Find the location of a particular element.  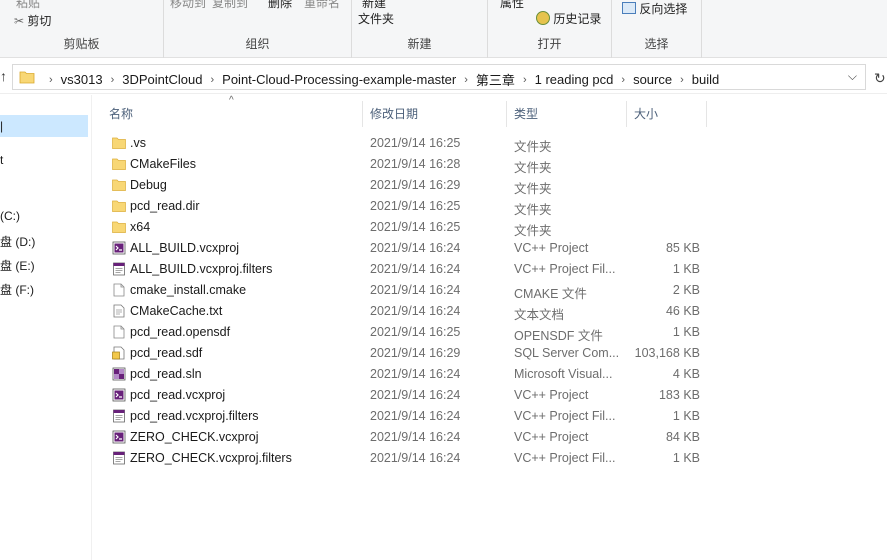

file-name: CMakeFiles is located at coordinates (163, 164).